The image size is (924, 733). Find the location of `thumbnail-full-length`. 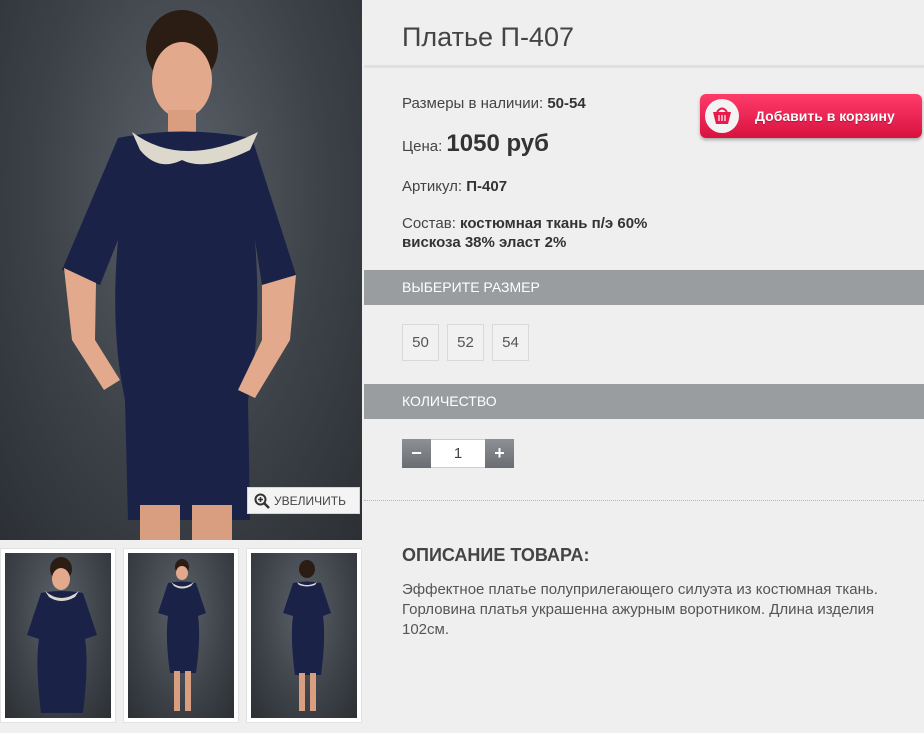

thumbnail-full-length is located at coordinates (181, 635).